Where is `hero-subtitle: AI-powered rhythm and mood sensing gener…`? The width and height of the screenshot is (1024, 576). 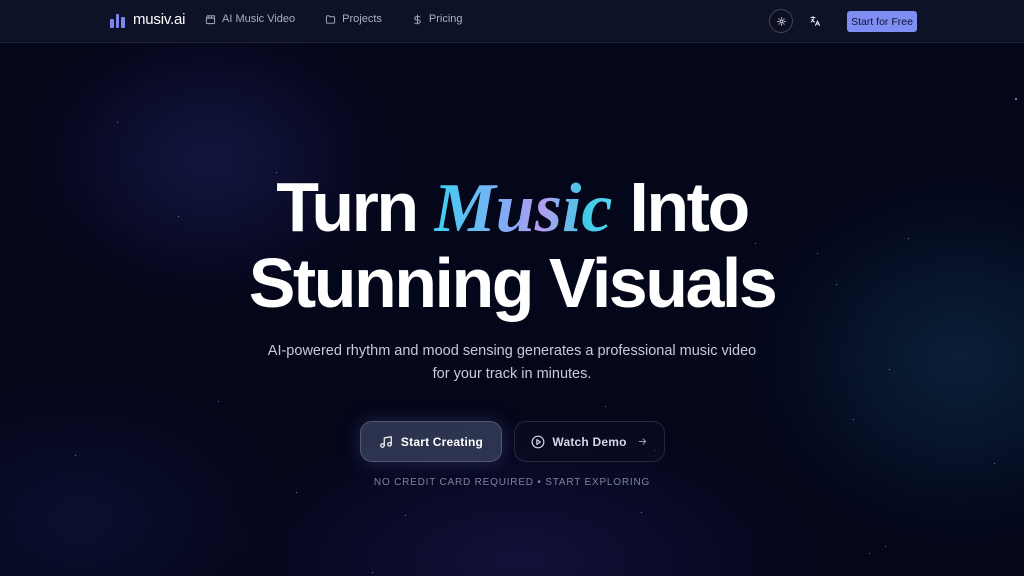 hero-subtitle: AI-powered rhythm and mood sensing gener… is located at coordinates (512, 362).